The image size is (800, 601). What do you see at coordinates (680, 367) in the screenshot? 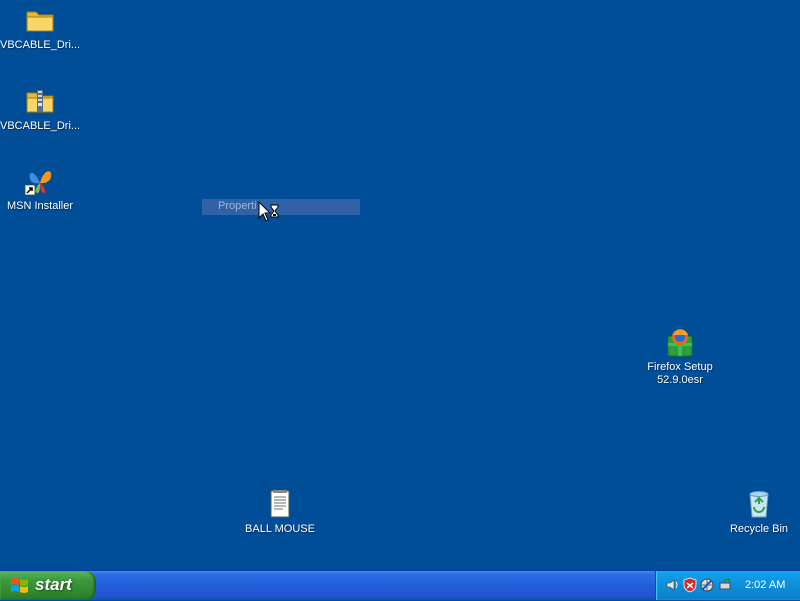
I see `desktop-icon-label: Firefox Setup` at bounding box center [680, 367].